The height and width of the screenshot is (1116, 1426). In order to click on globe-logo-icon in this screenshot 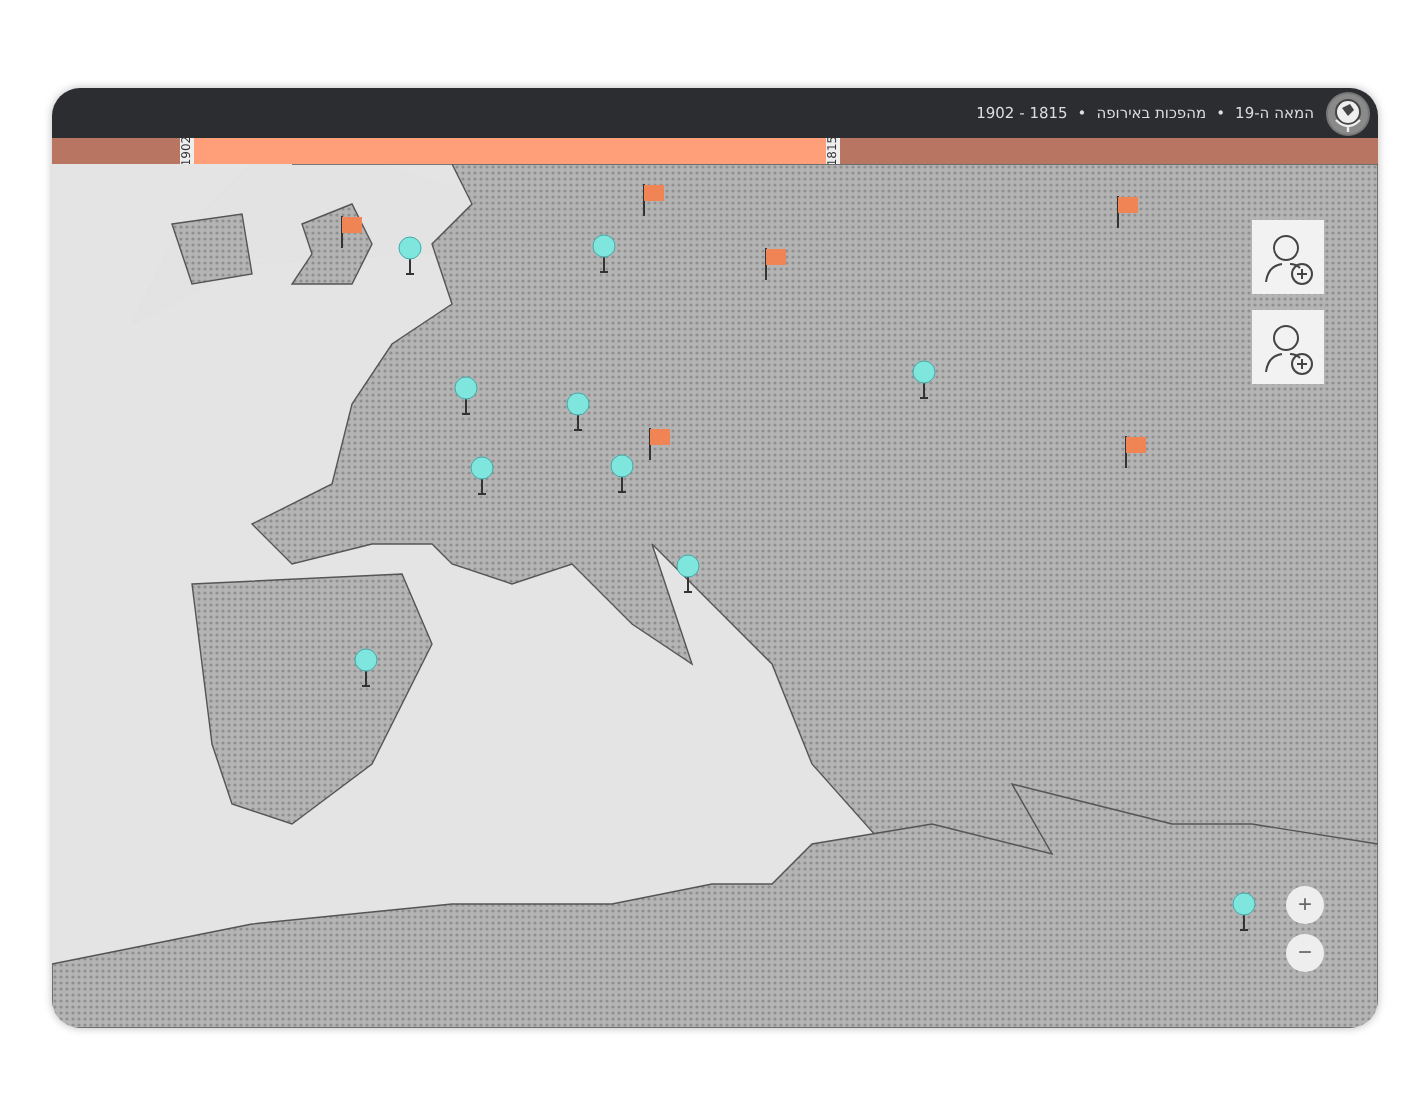, I will do `click(1348, 113)`.